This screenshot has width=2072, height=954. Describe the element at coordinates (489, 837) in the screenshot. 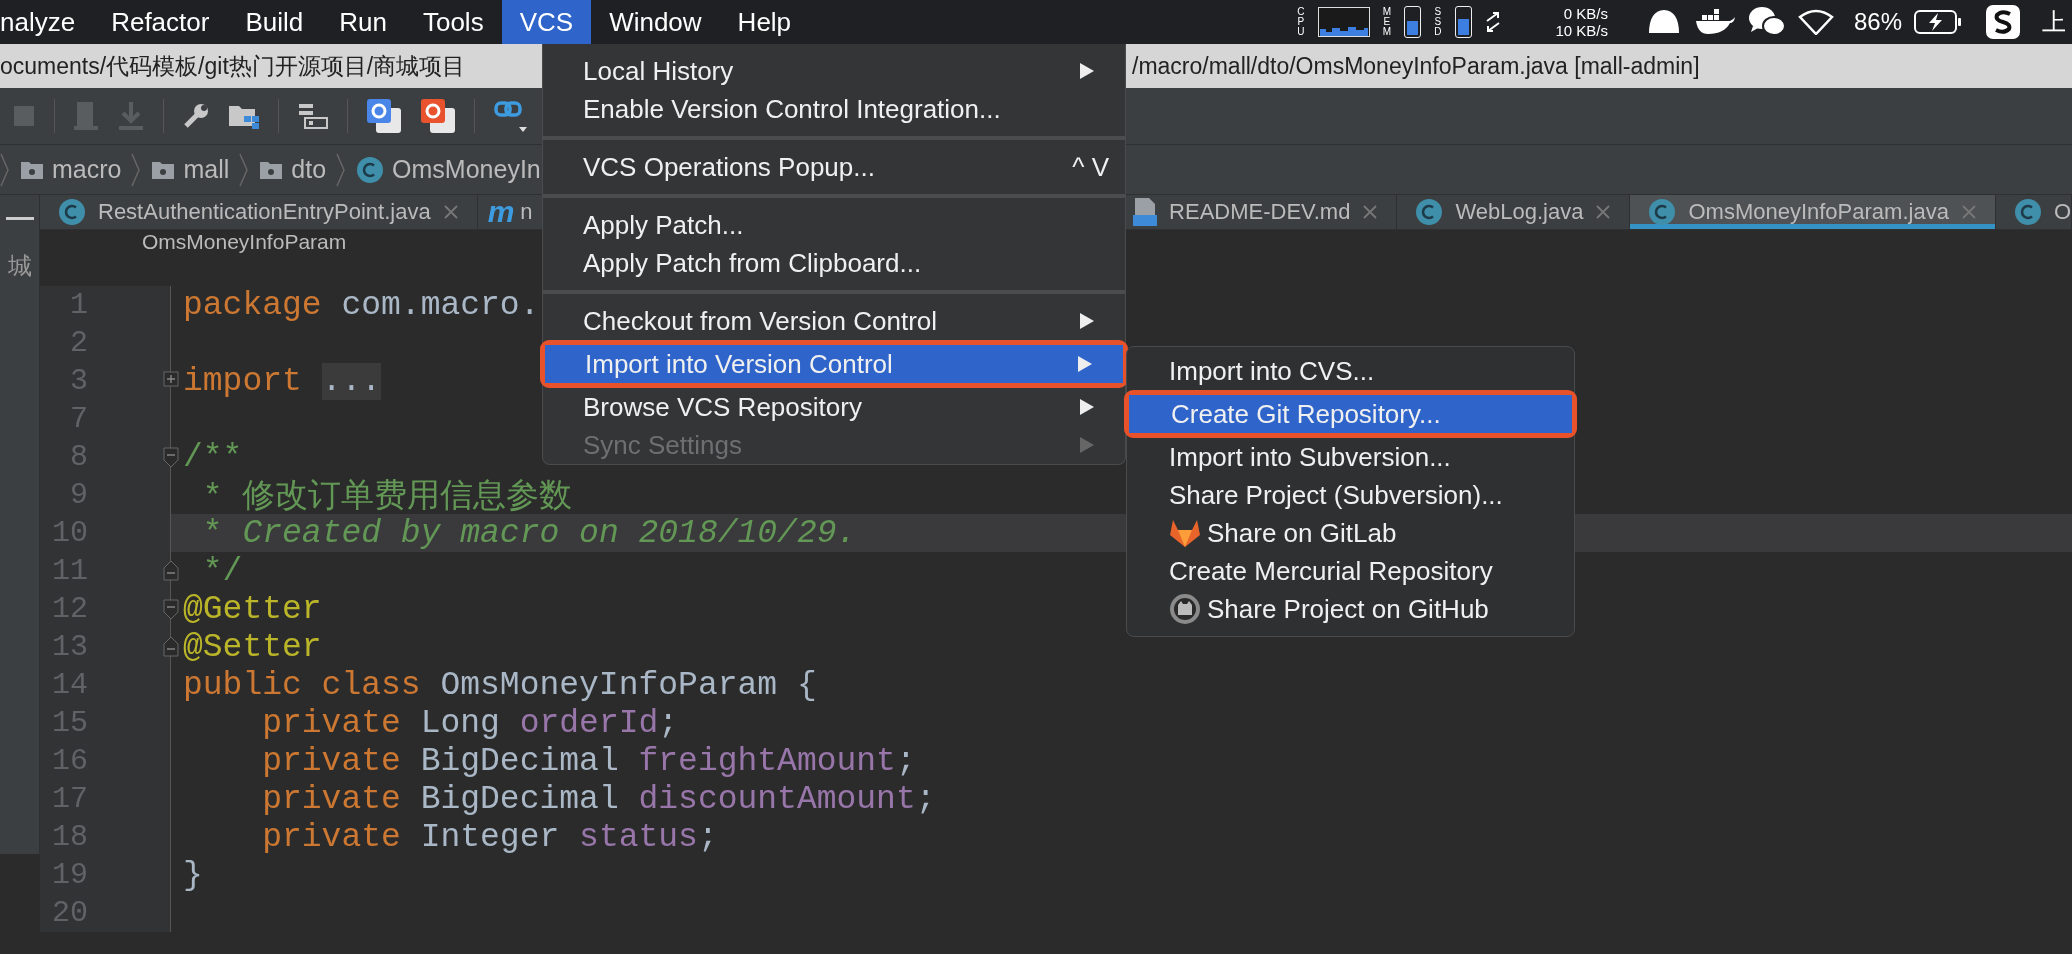

I see `code-line: private Integer status;` at that location.